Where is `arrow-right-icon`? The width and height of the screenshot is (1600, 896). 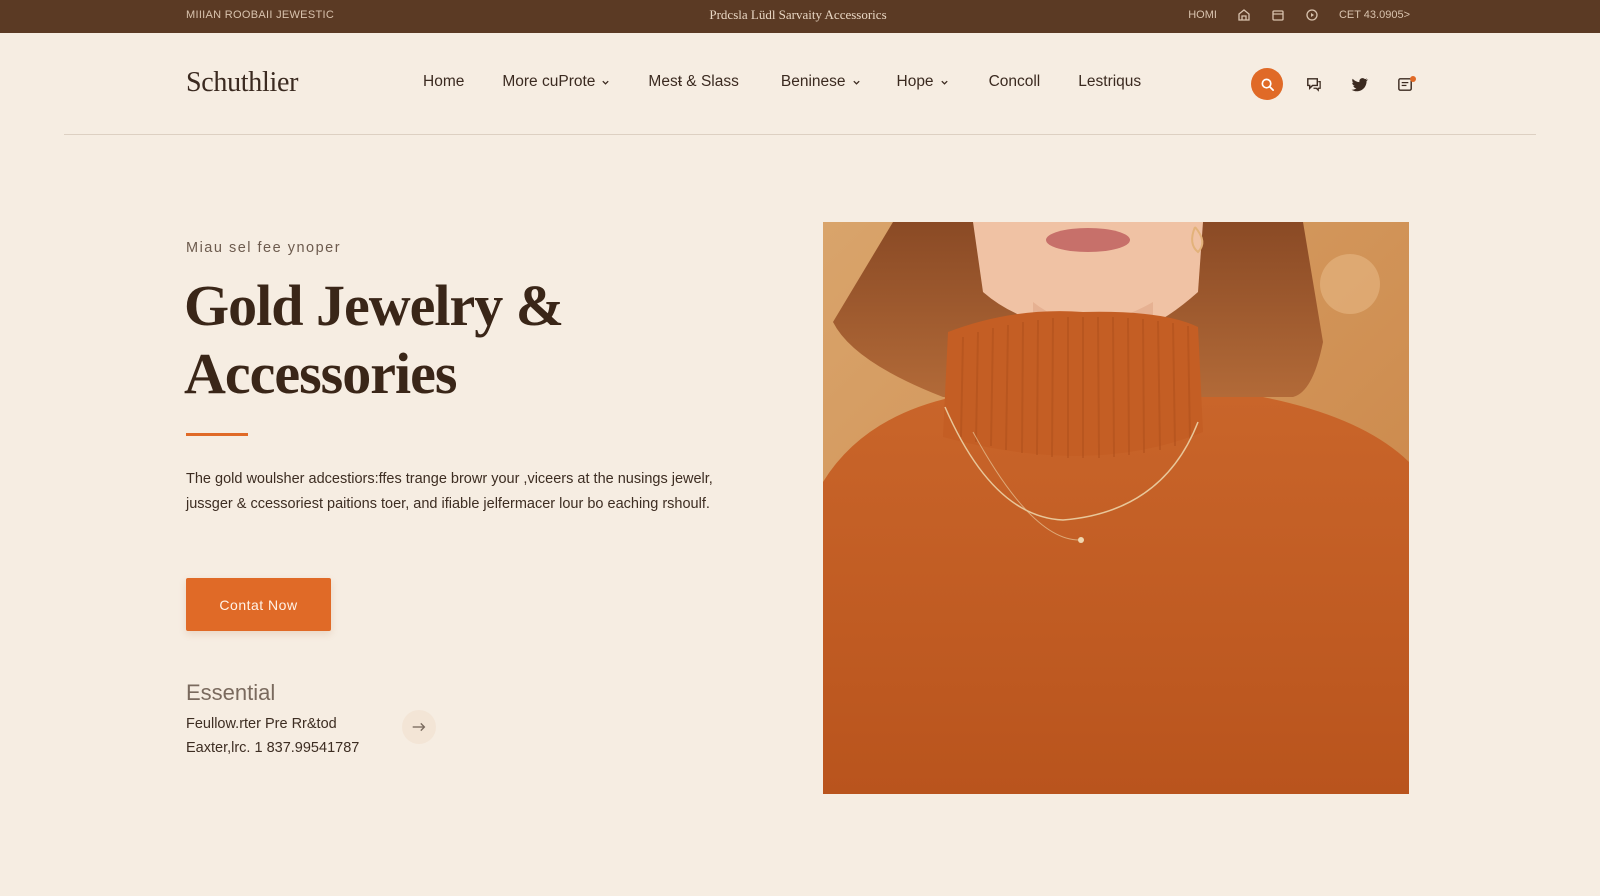 arrow-right-icon is located at coordinates (419, 727).